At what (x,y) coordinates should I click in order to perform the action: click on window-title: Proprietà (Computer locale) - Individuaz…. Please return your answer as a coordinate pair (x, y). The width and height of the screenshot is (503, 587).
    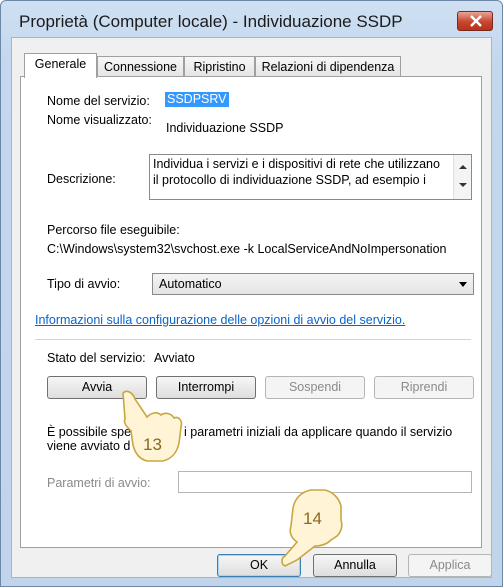
    Looking at the image, I should click on (211, 21).